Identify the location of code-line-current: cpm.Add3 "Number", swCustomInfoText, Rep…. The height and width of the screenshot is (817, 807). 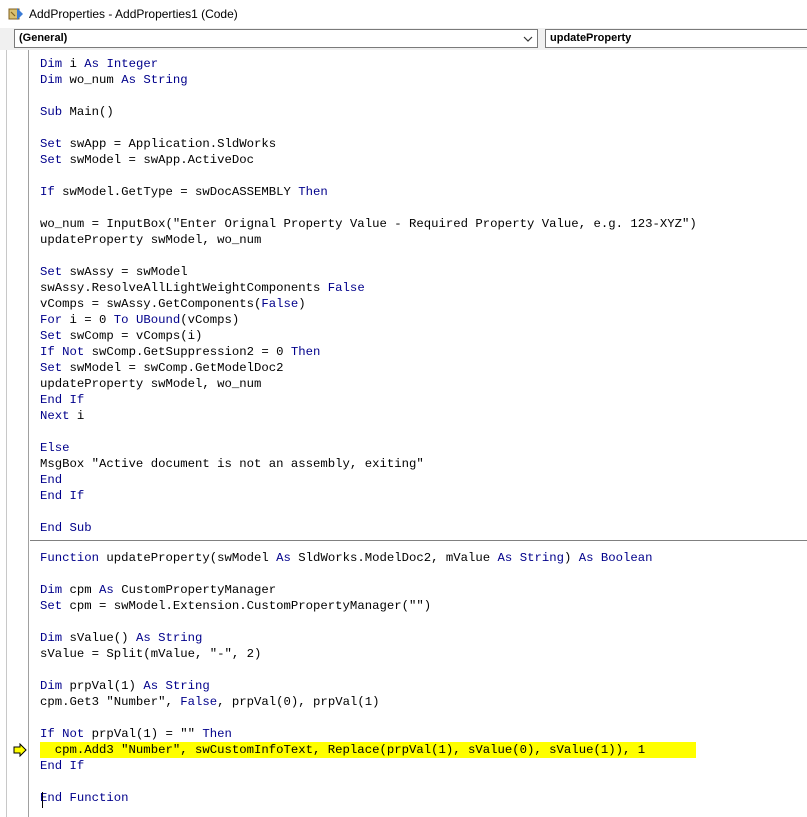
(342, 750).